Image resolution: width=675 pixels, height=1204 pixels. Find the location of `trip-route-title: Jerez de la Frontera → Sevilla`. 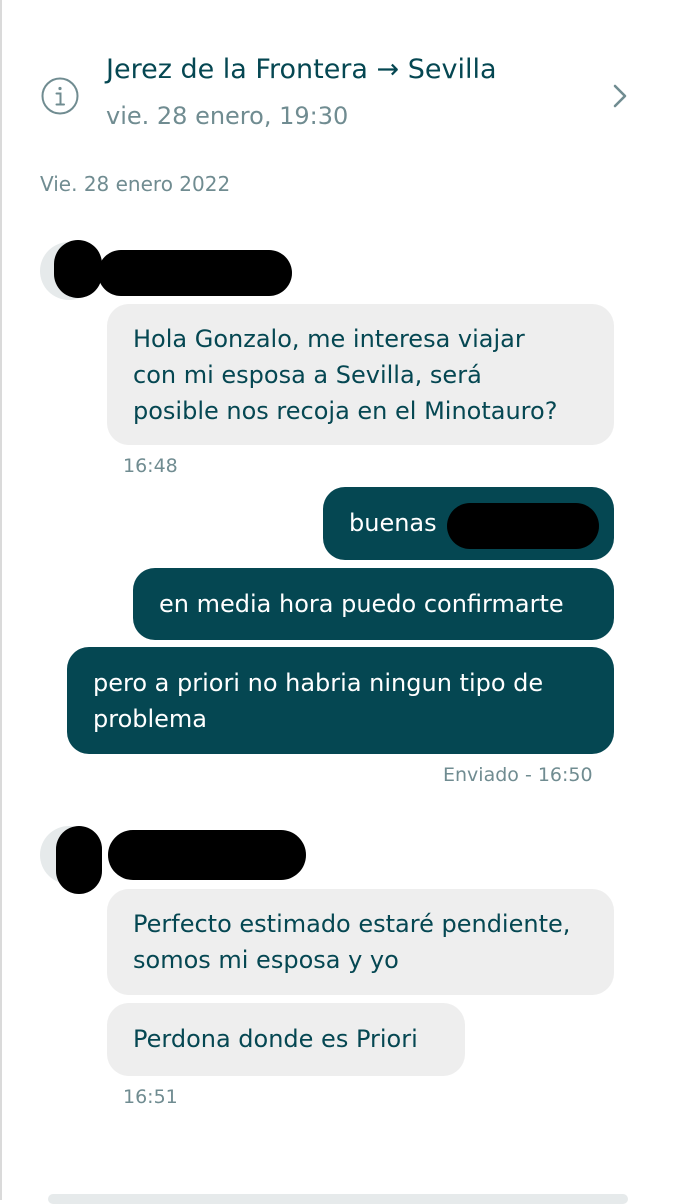

trip-route-title: Jerez de la Frontera → Sevilla is located at coordinates (301, 69).